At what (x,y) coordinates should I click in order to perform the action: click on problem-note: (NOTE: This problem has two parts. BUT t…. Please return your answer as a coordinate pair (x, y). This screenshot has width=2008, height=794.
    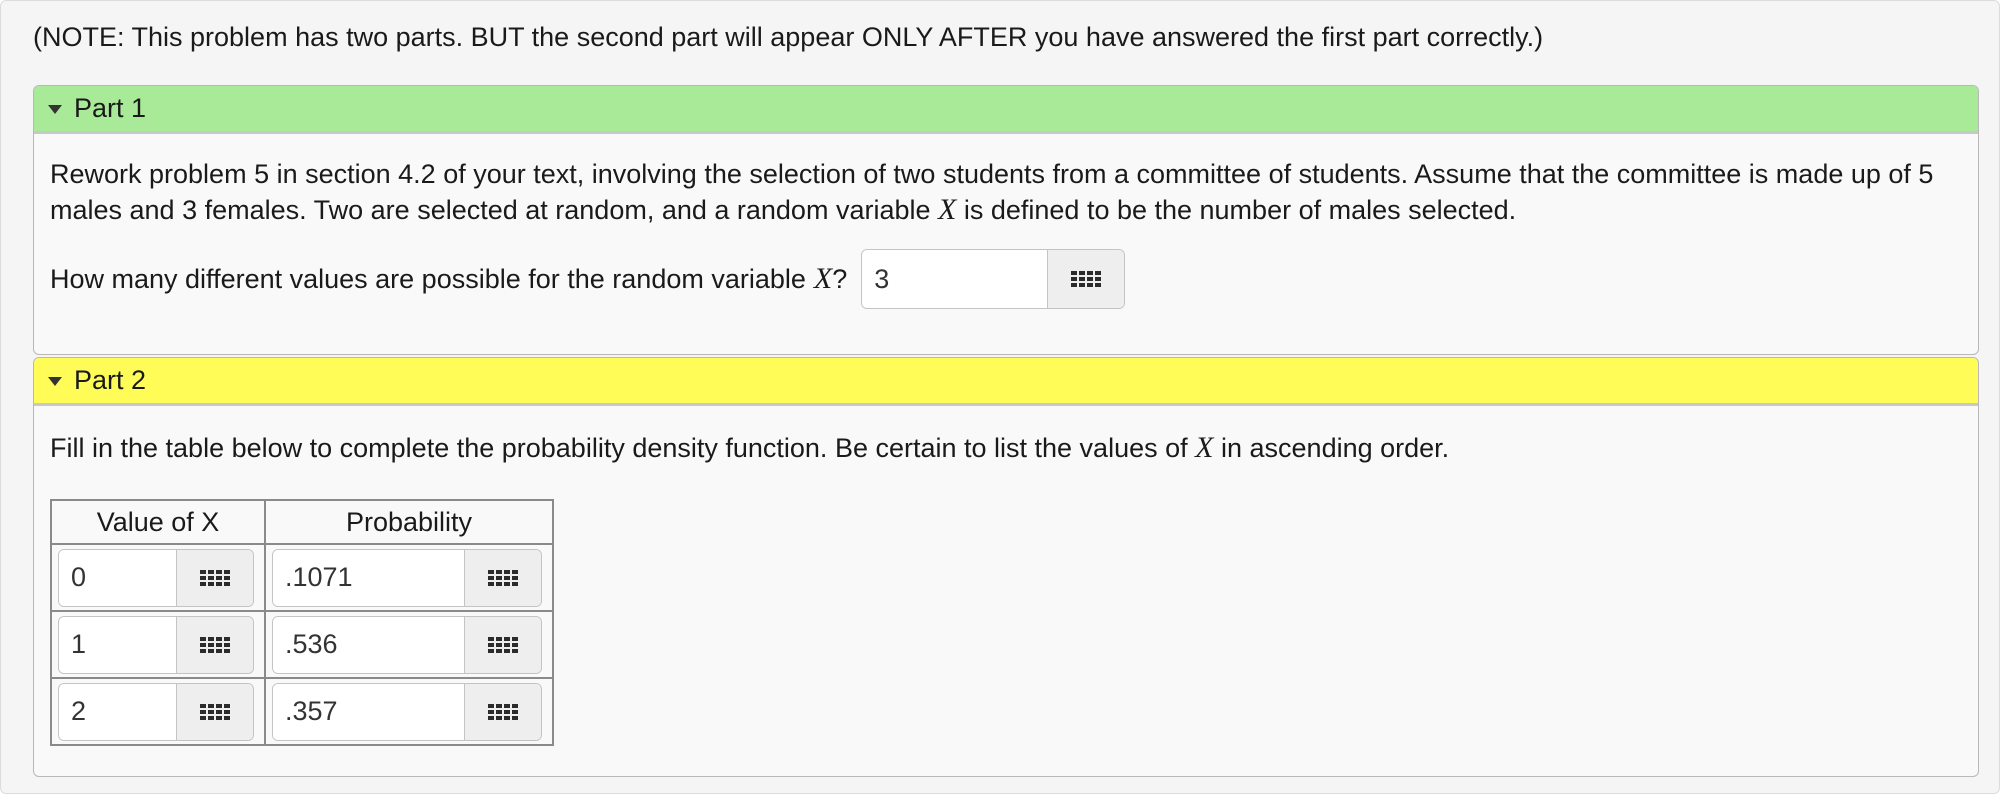
    Looking at the image, I should click on (788, 37).